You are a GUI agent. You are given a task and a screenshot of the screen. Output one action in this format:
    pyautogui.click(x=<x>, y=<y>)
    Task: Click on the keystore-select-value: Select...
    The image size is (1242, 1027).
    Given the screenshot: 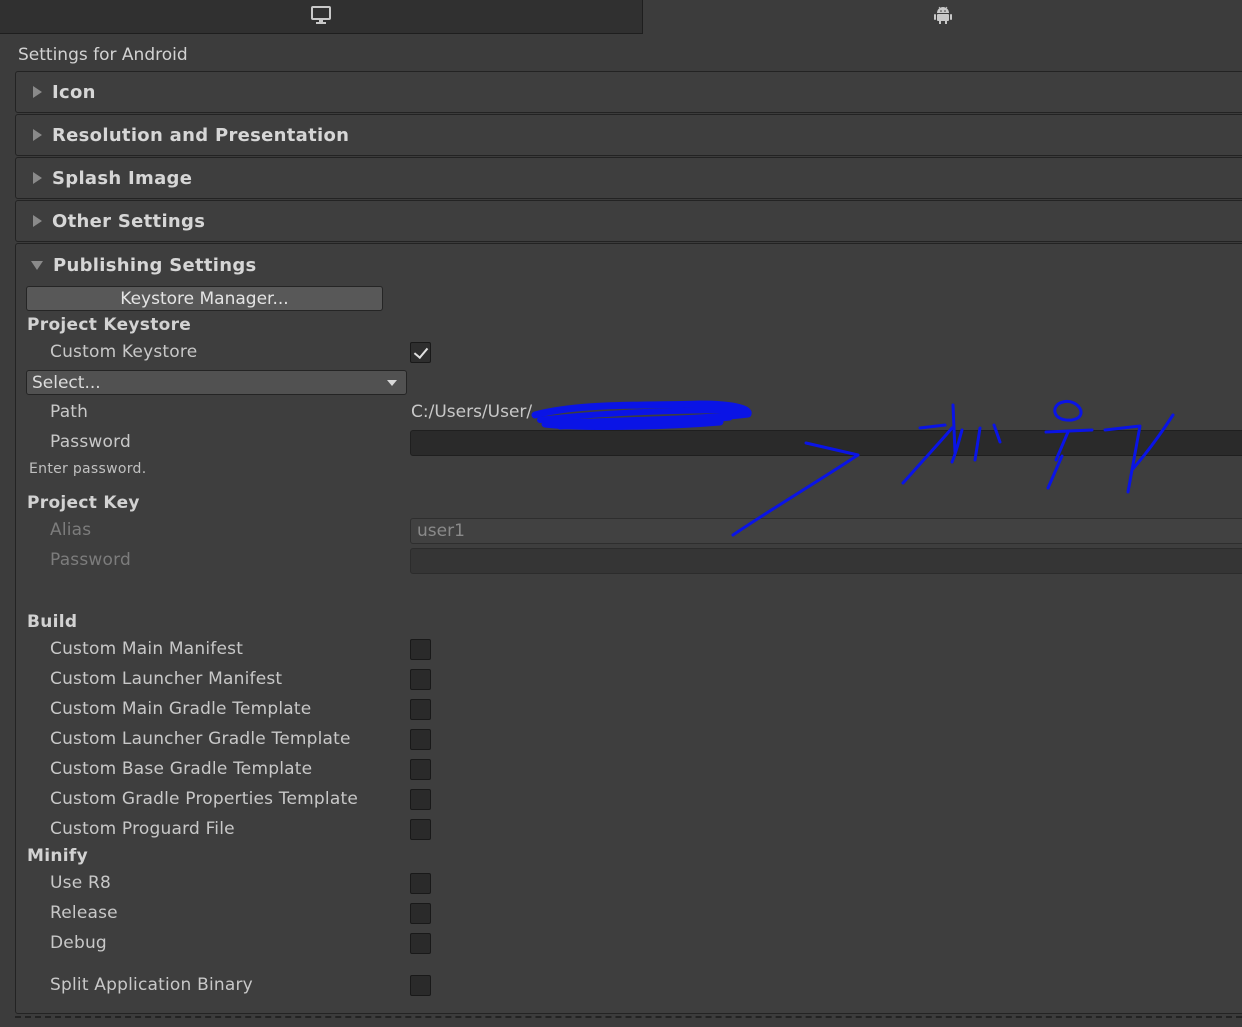 What is the action you would take?
    pyautogui.click(x=66, y=382)
    